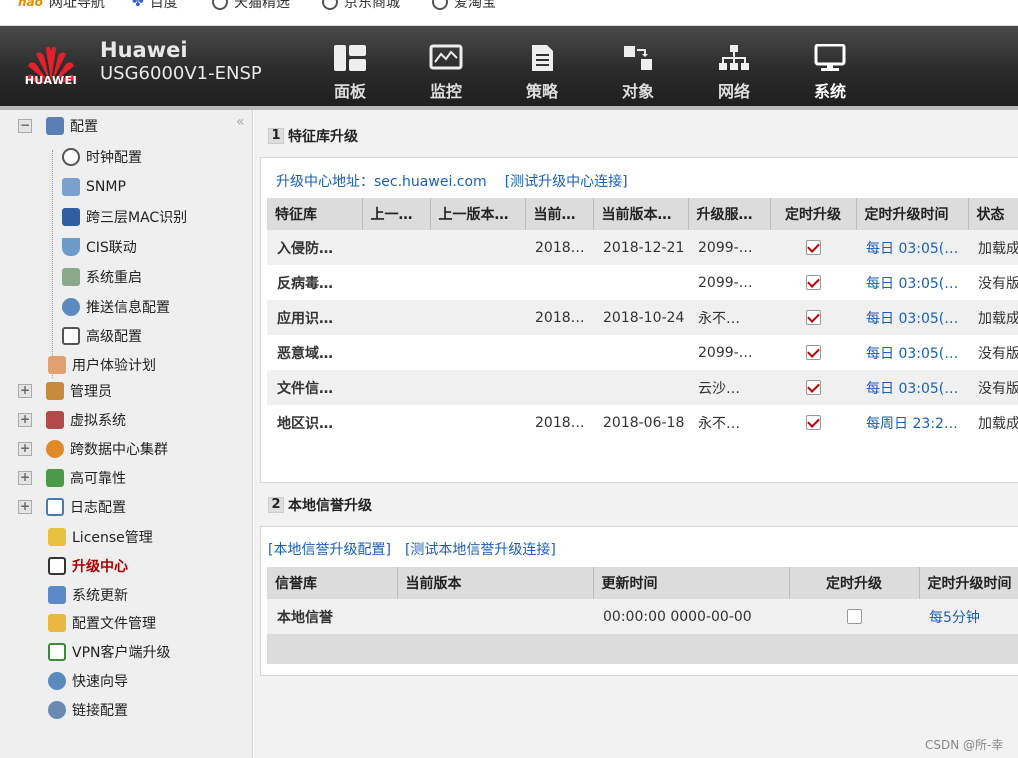 The image size is (1018, 758). What do you see at coordinates (480, 549) in the screenshot?
I see `test-reputation-connection-link: [测试本地信誉升级连接]` at bounding box center [480, 549].